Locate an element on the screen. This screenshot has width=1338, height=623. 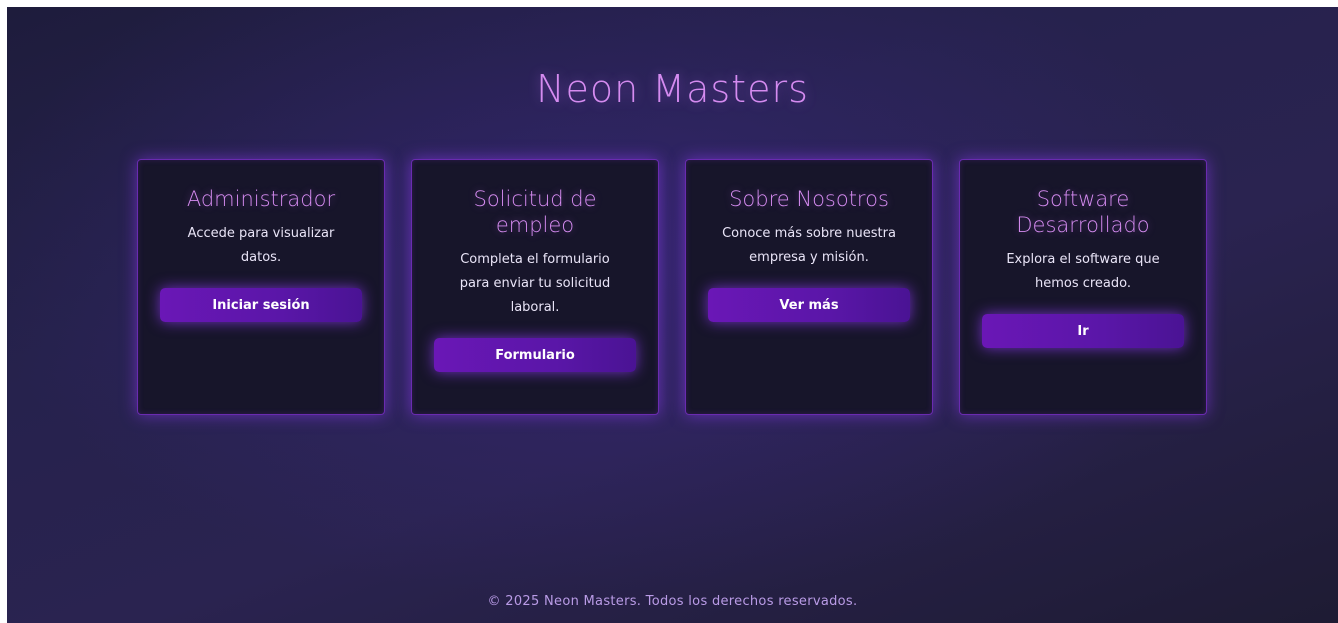
card-title: Administrador is located at coordinates (261, 199).